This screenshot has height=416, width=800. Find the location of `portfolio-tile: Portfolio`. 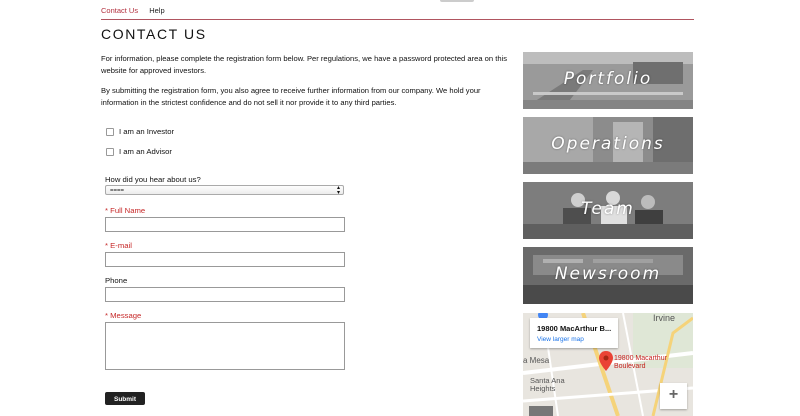

portfolio-tile: Portfolio is located at coordinates (608, 80).